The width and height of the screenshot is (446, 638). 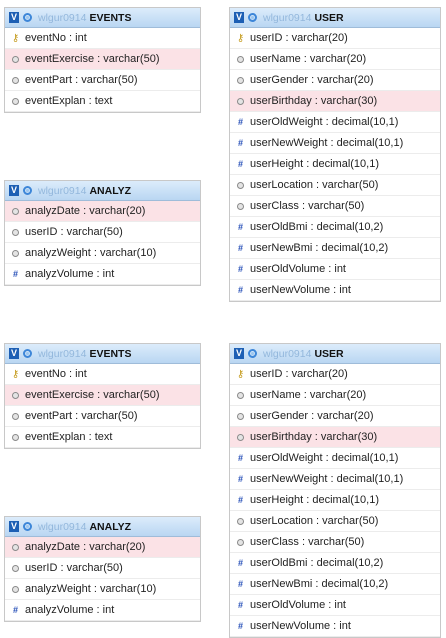 What do you see at coordinates (240, 38) in the screenshot?
I see `primary-key-icon: ⚷` at bounding box center [240, 38].